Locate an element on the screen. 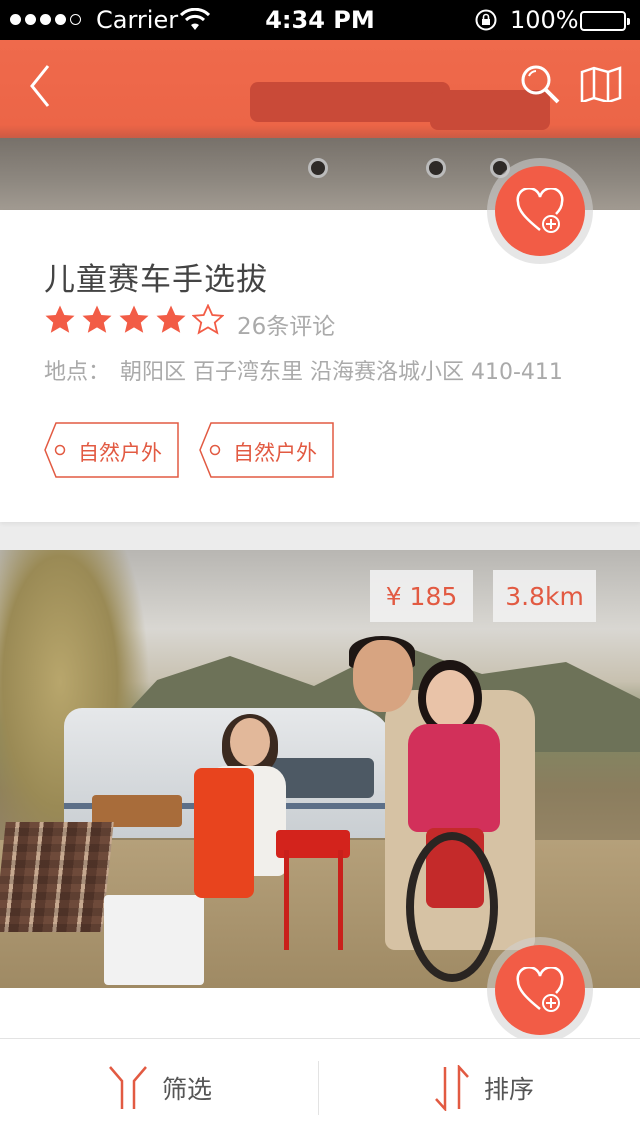 The image size is (640, 1136). tag-list: 自然户外 自然户外 is located at coordinates (189, 450).